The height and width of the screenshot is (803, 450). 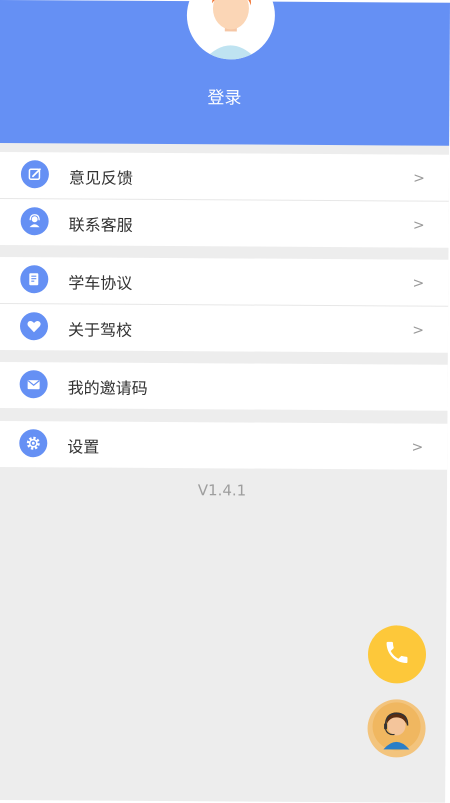 I want to click on menu-group-feedback: 意见反馈 > 联系客服 >, so click(x=225, y=199).